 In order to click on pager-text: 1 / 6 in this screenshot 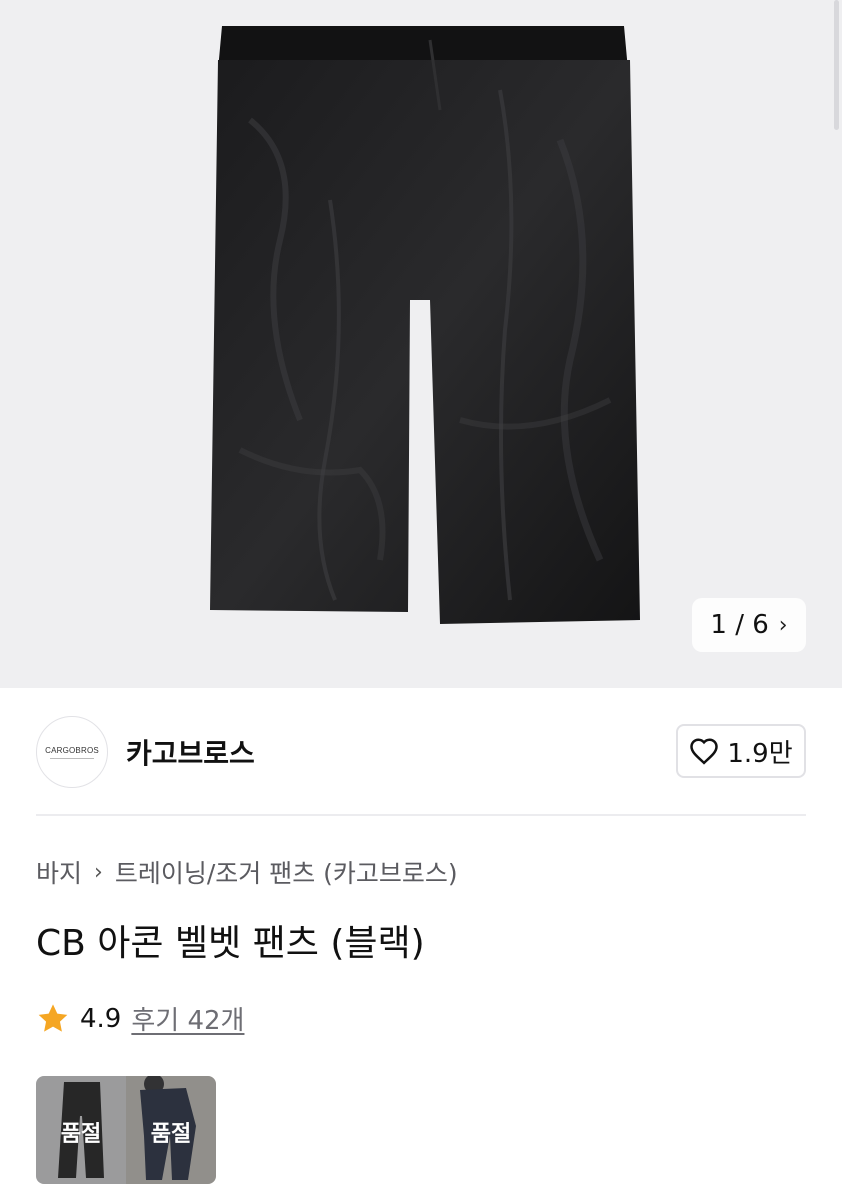, I will do `click(739, 625)`.